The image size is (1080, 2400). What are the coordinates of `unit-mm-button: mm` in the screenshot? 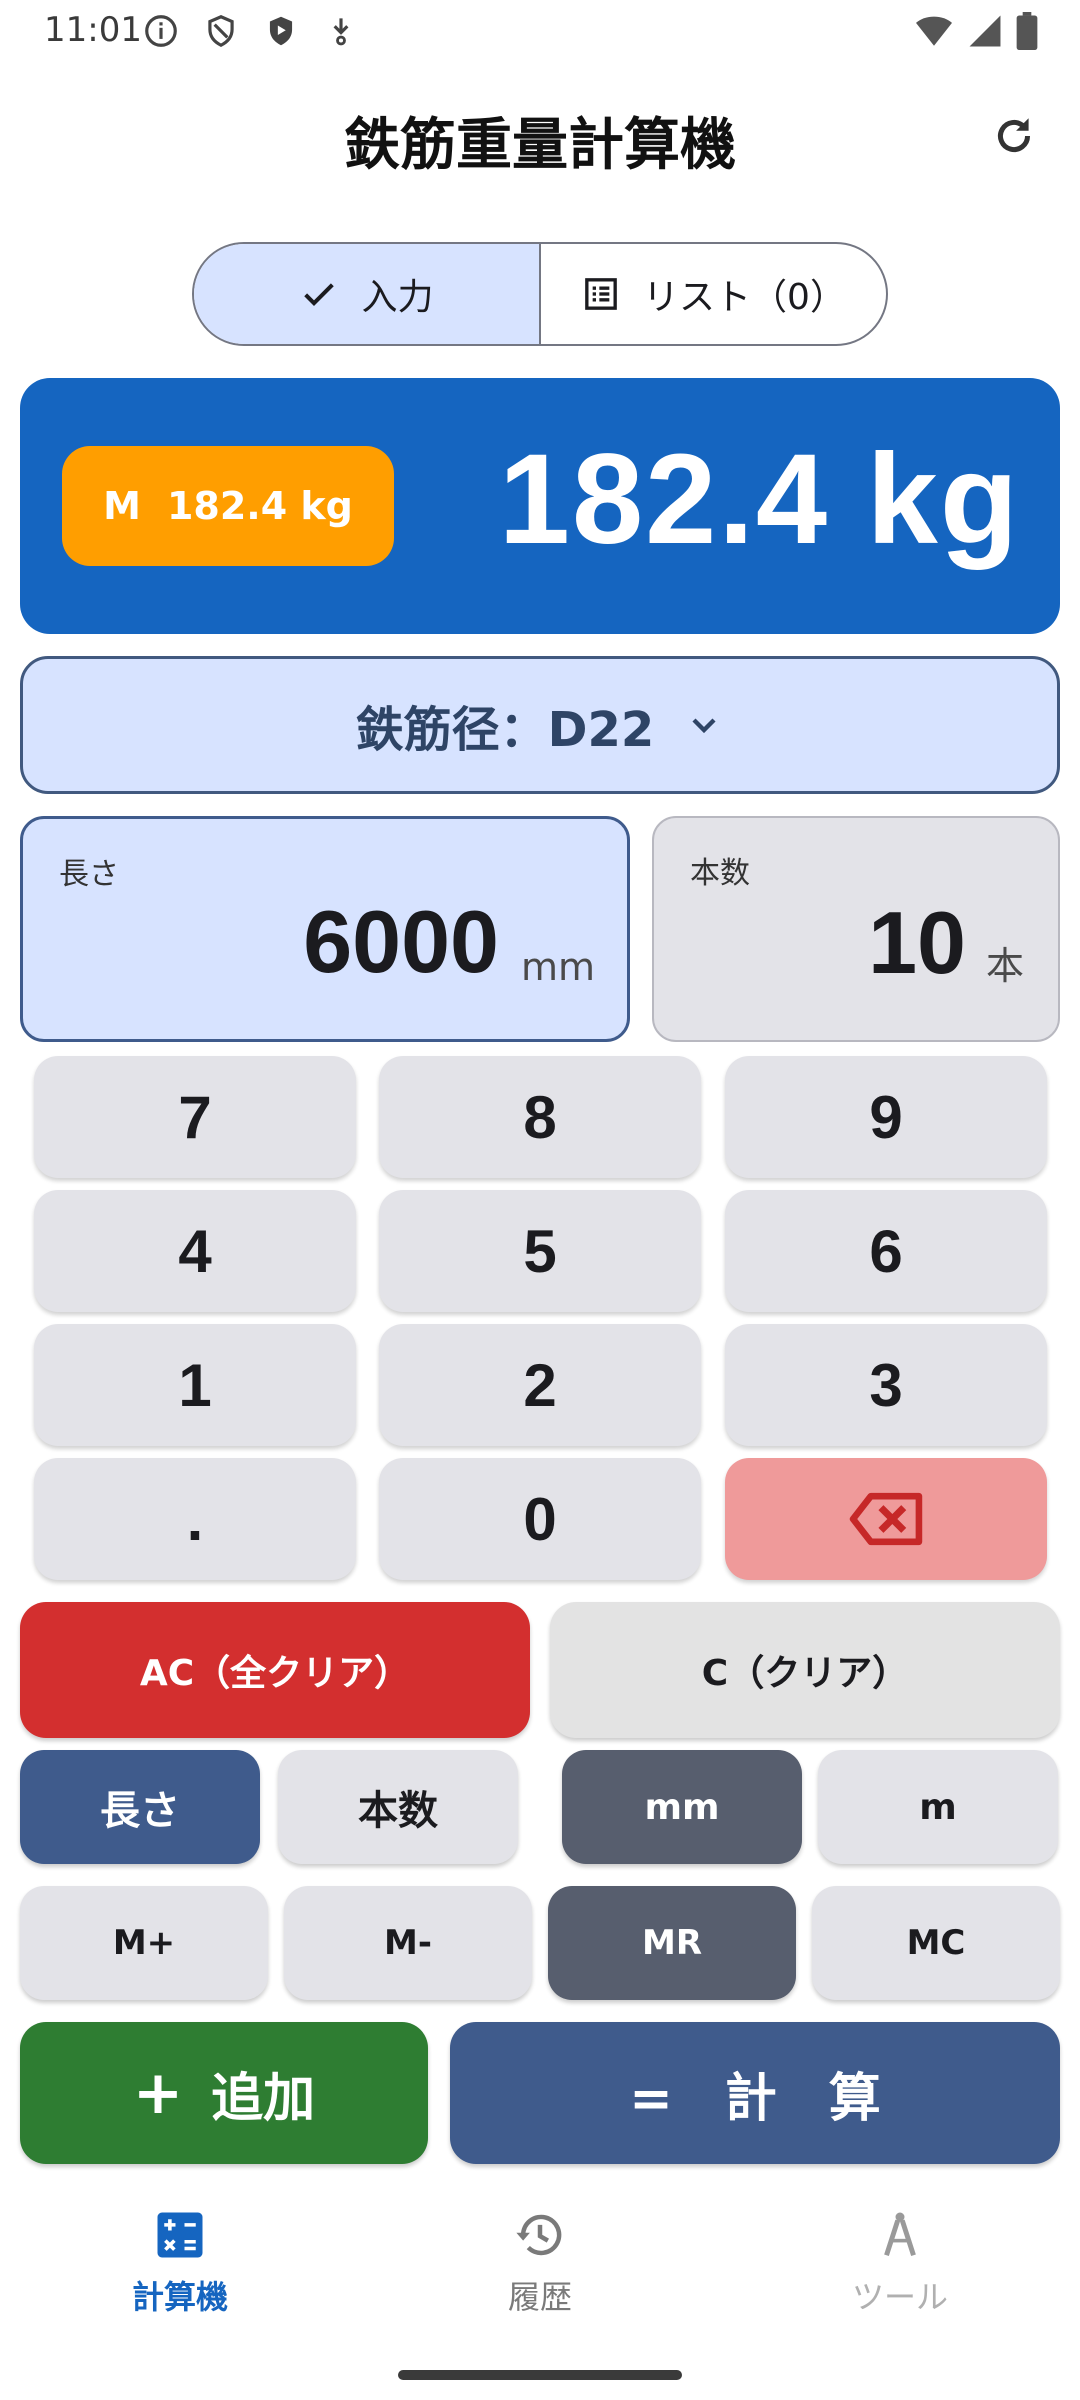 It's located at (682, 1807).